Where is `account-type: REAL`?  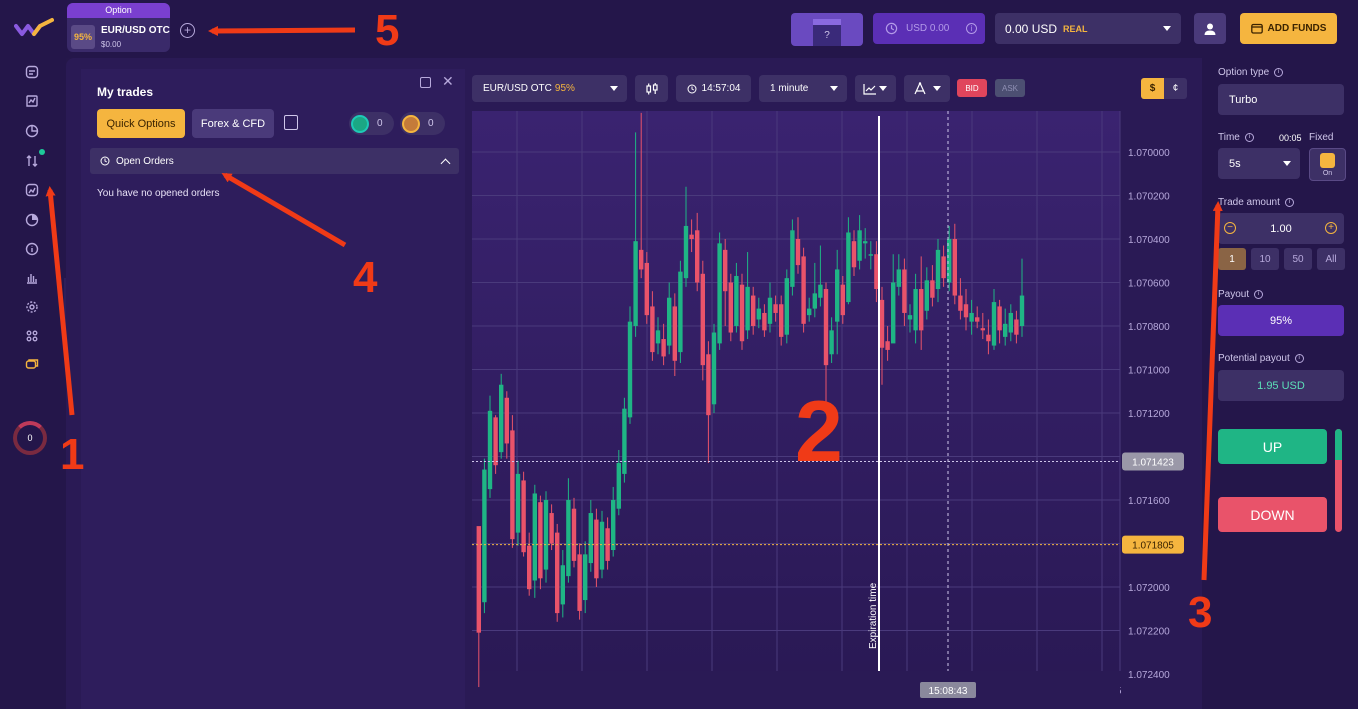
account-type: REAL is located at coordinates (1075, 28).